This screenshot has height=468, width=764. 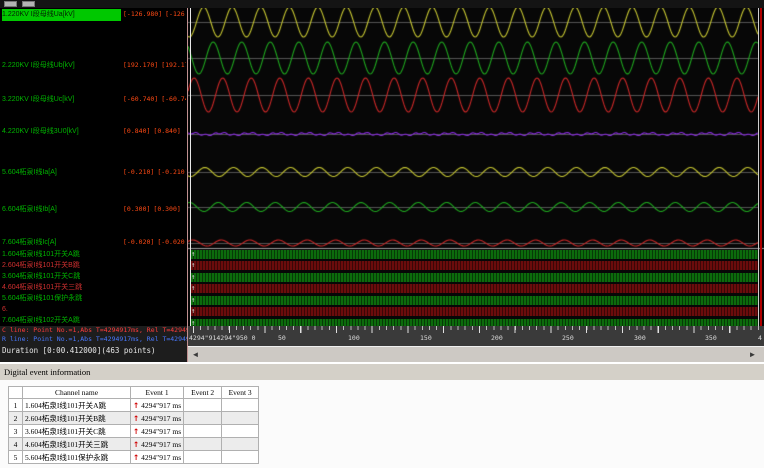 I want to click on cursor-value-2: [0.840], so click(x=167, y=131).